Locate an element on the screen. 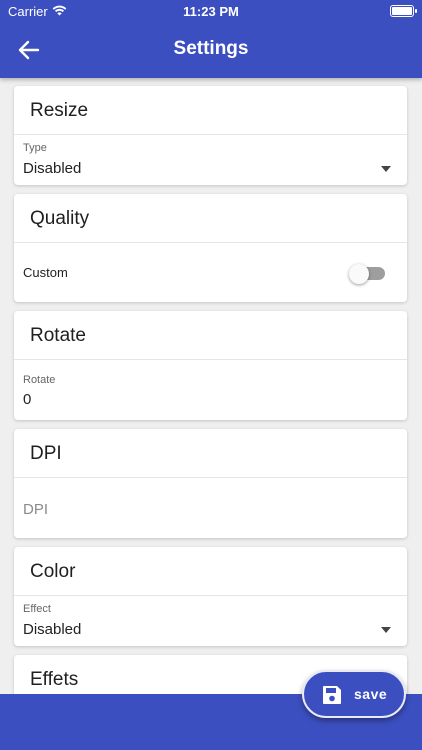 Image resolution: width=422 pixels, height=750 pixels. resize-card: Resize Type Disabled is located at coordinates (210, 135).